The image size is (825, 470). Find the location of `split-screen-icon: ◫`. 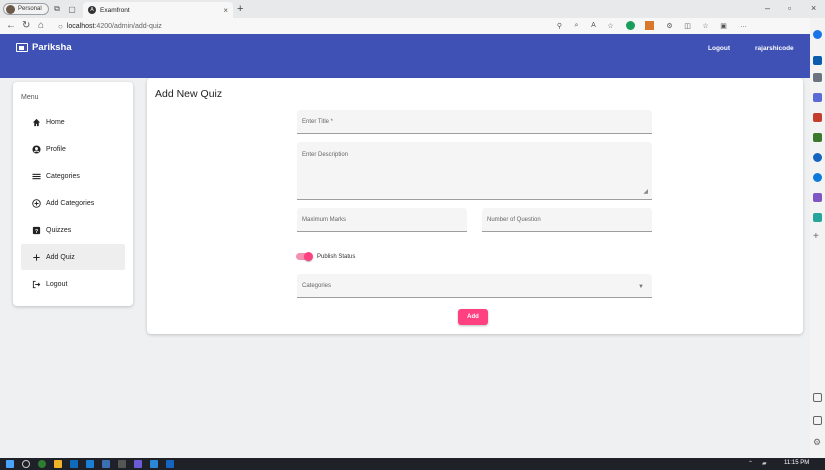

split-screen-icon: ◫ is located at coordinates (687, 25).